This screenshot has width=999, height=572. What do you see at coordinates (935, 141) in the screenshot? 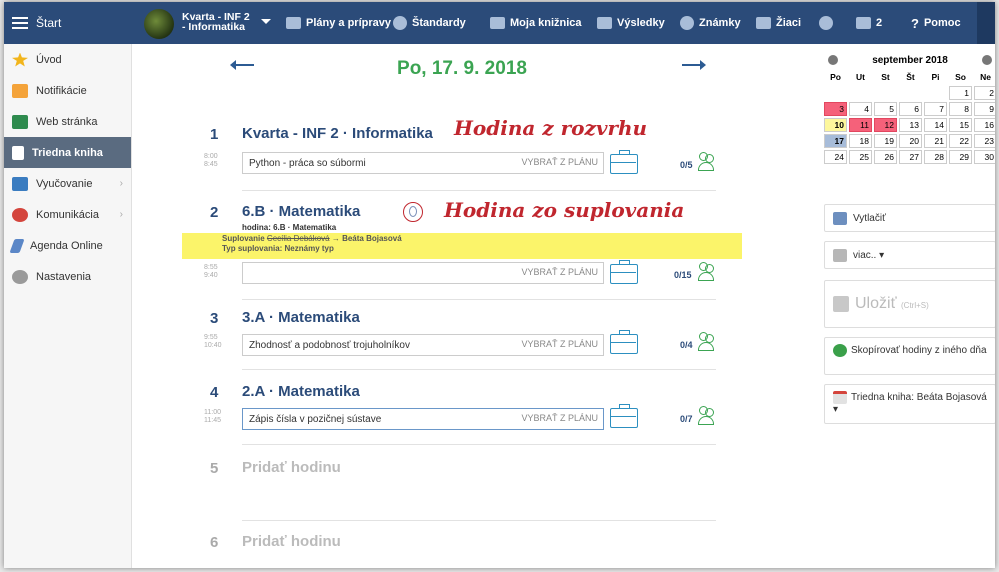
I see `calendar-day: 21` at bounding box center [935, 141].